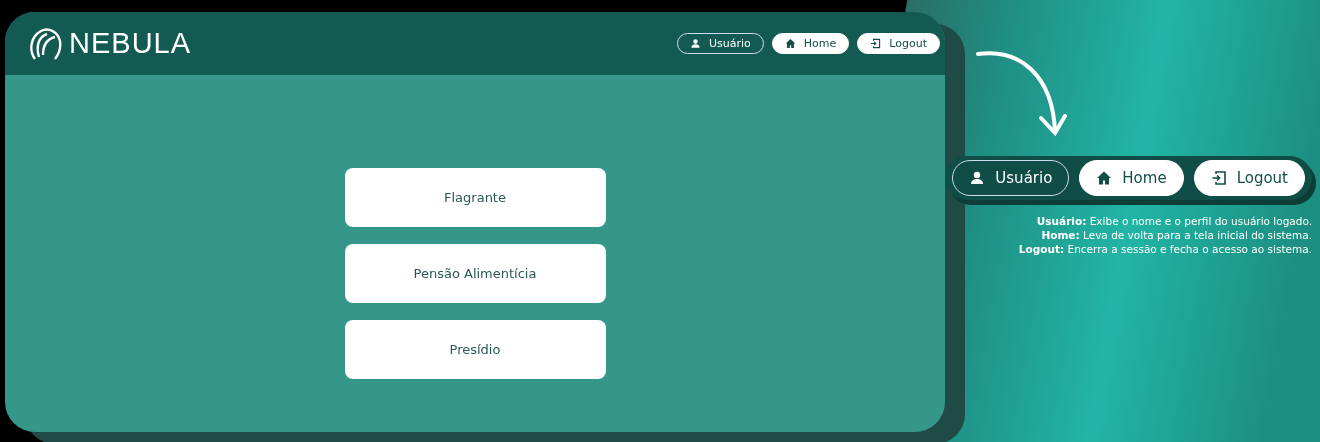 The width and height of the screenshot is (1320, 442). I want to click on menu-option-button: Pensão Alimentícia, so click(475, 273).